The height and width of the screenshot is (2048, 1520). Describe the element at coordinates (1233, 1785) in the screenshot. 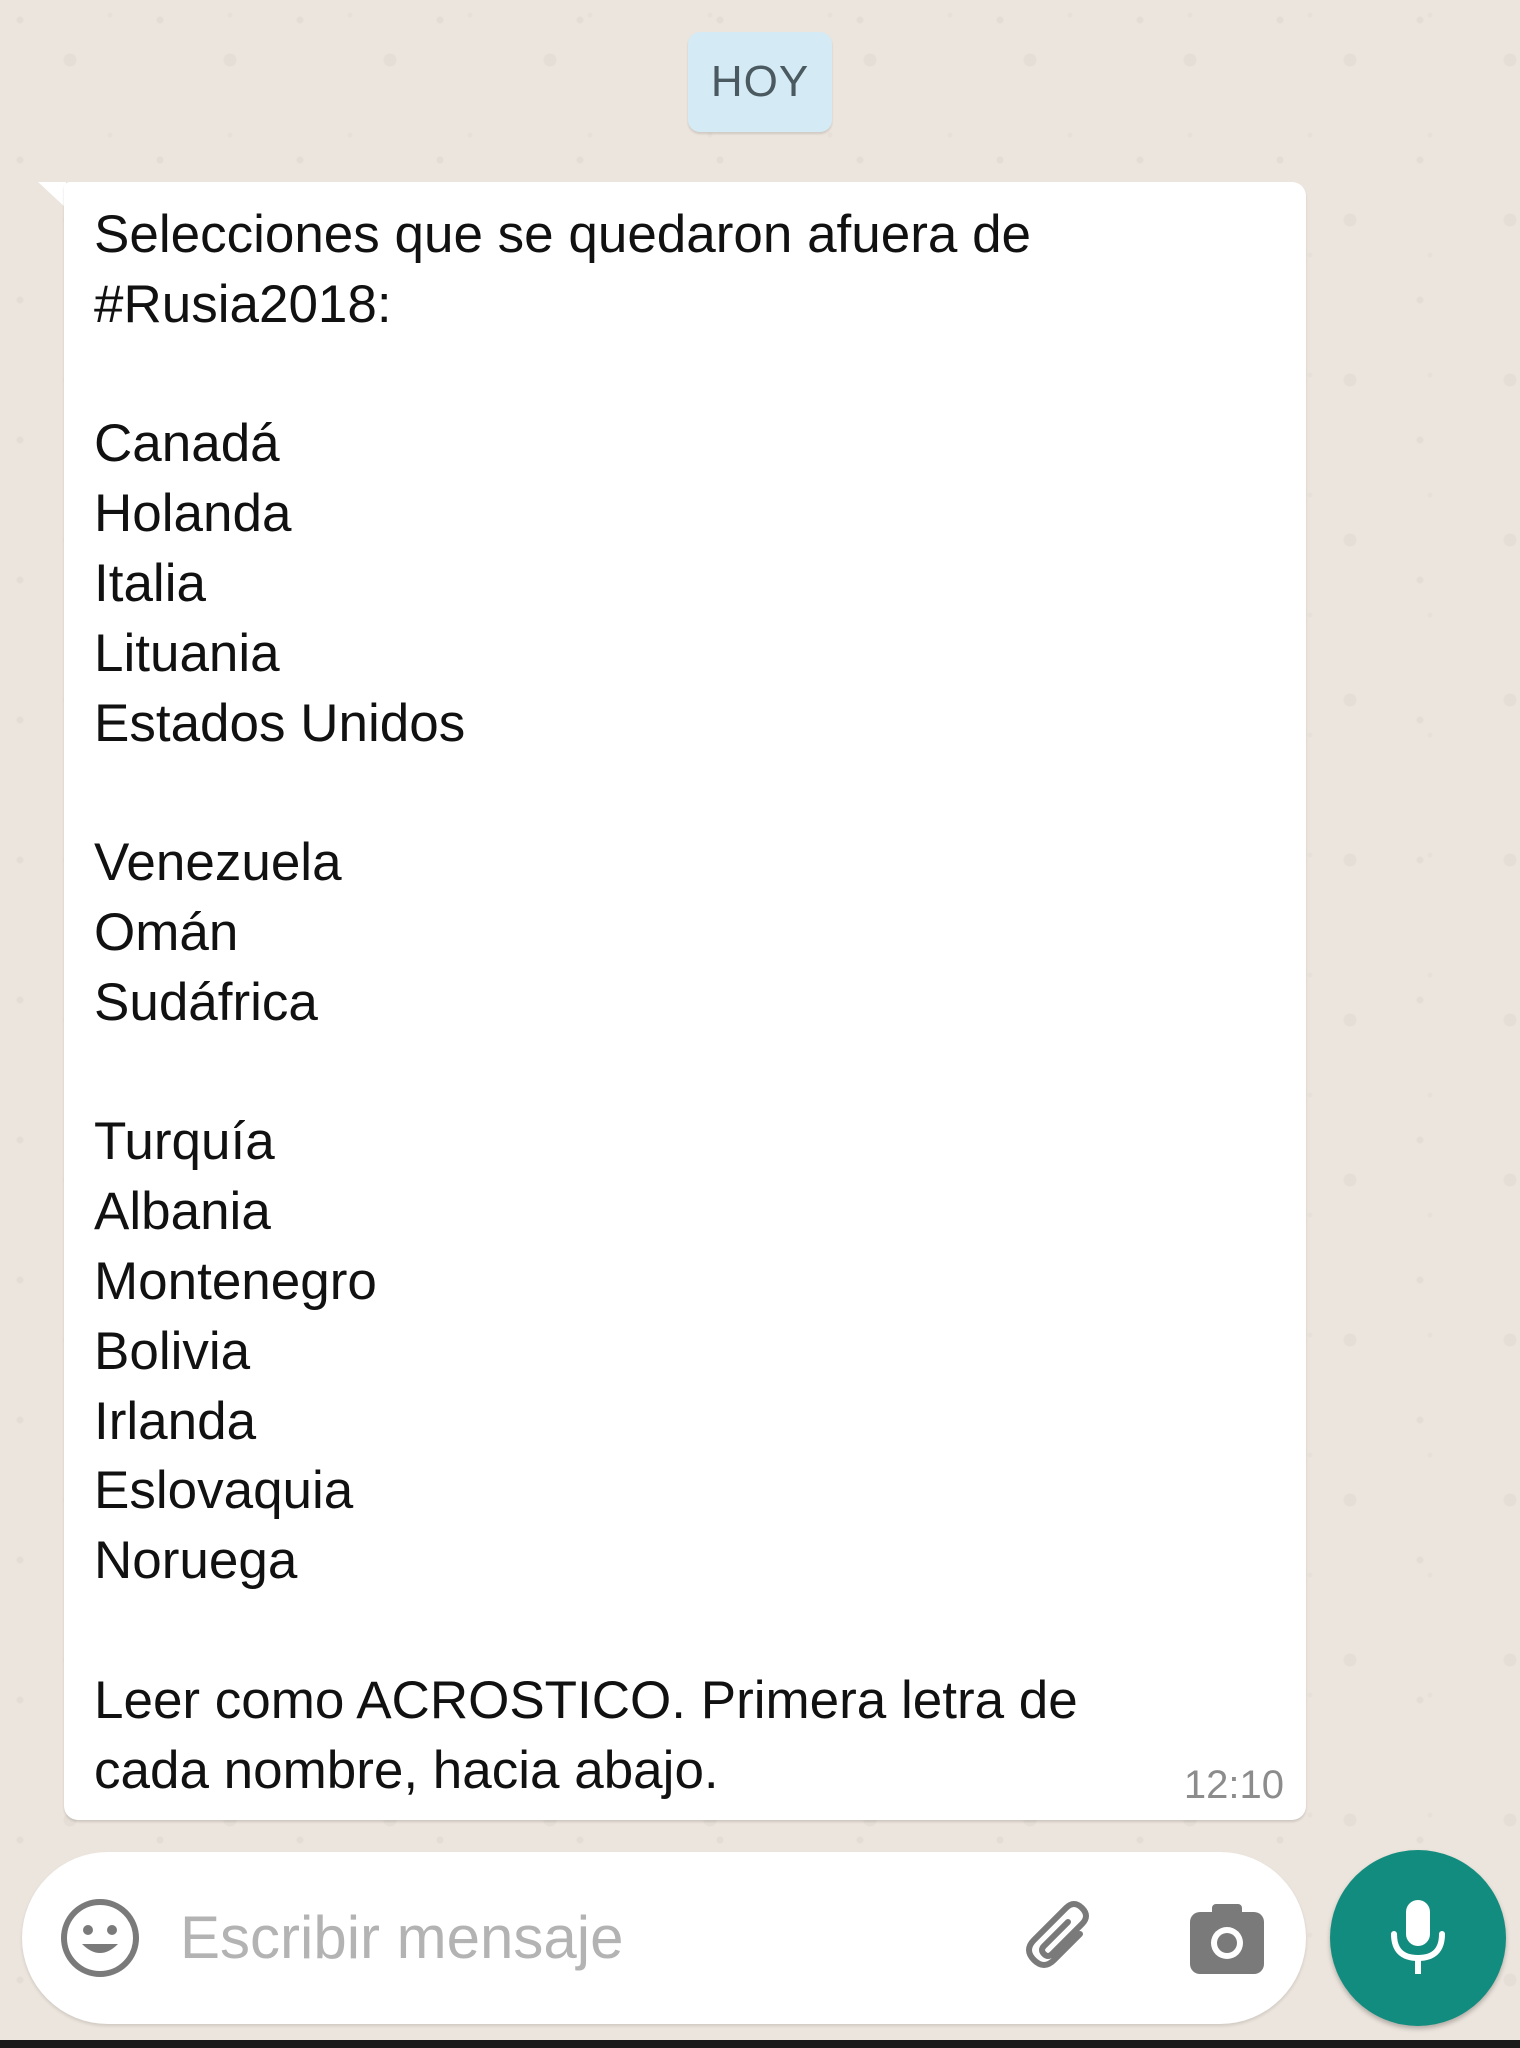

I see `message-timestamp: 12:10` at that location.